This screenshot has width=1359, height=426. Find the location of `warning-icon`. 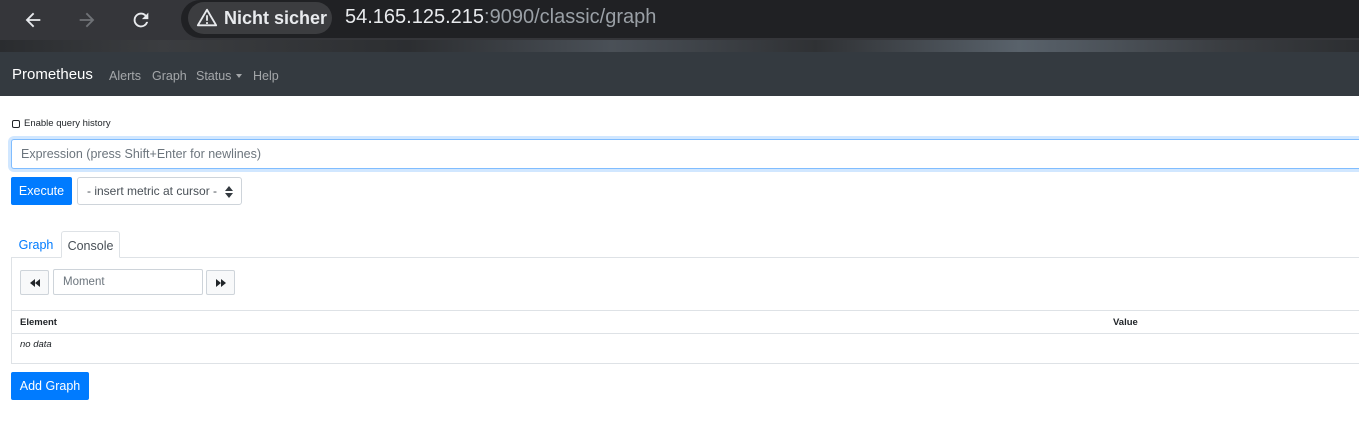

warning-icon is located at coordinates (207, 17).